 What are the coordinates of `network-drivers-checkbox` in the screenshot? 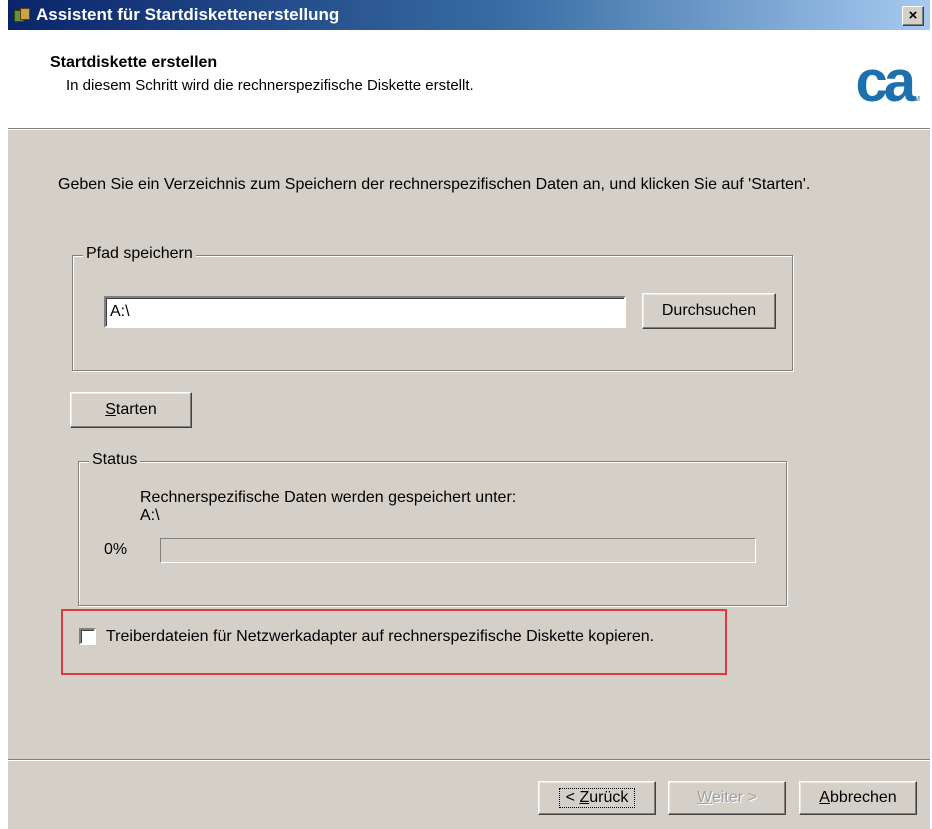 It's located at (87, 636).